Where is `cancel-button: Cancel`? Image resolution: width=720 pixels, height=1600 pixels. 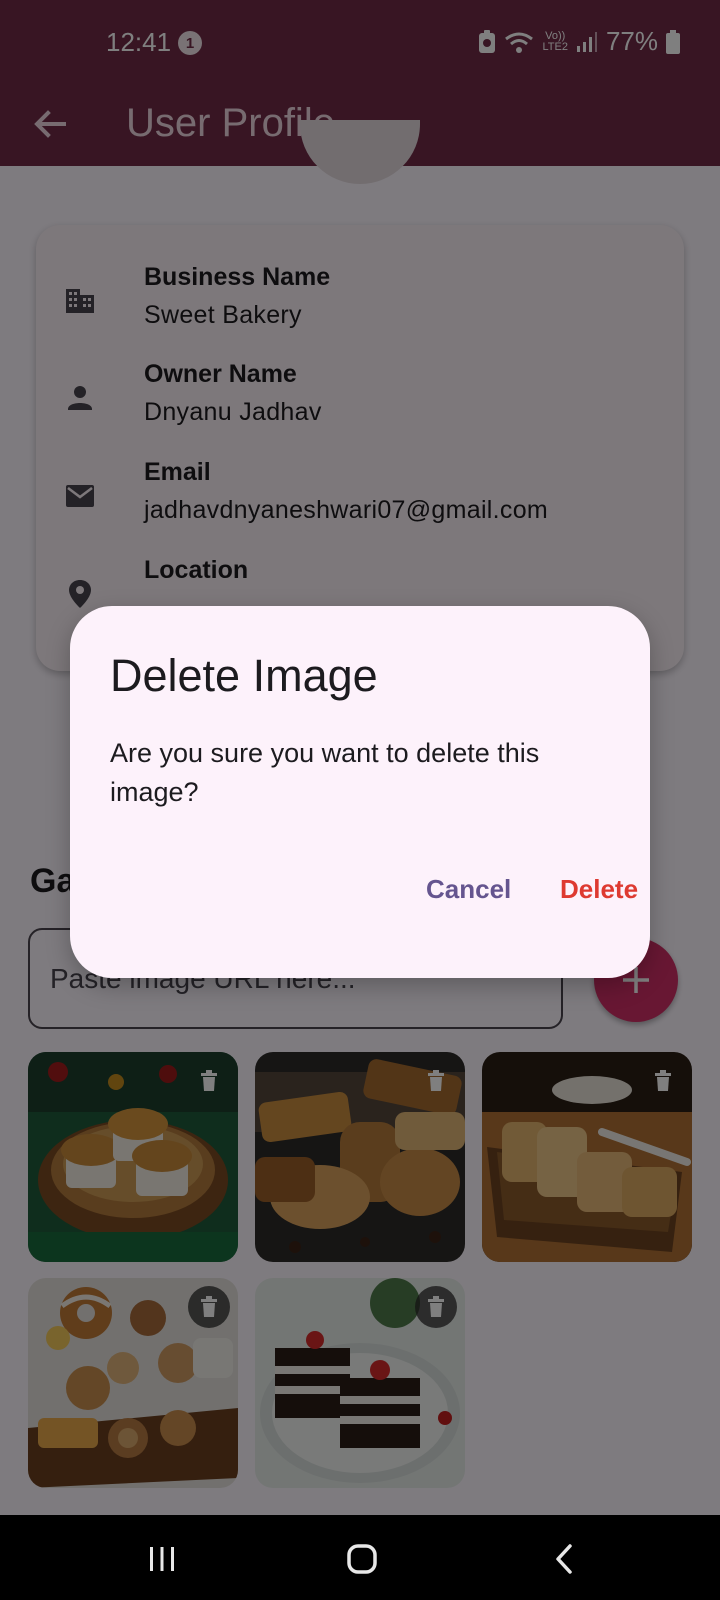
cancel-button: Cancel is located at coordinates (468, 889).